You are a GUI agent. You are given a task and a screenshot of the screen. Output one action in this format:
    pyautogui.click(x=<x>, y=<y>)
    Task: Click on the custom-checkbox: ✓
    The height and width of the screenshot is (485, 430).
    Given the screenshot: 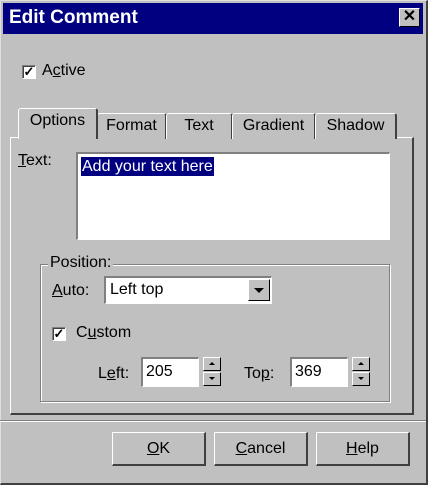 What is the action you would take?
    pyautogui.click(x=59, y=334)
    